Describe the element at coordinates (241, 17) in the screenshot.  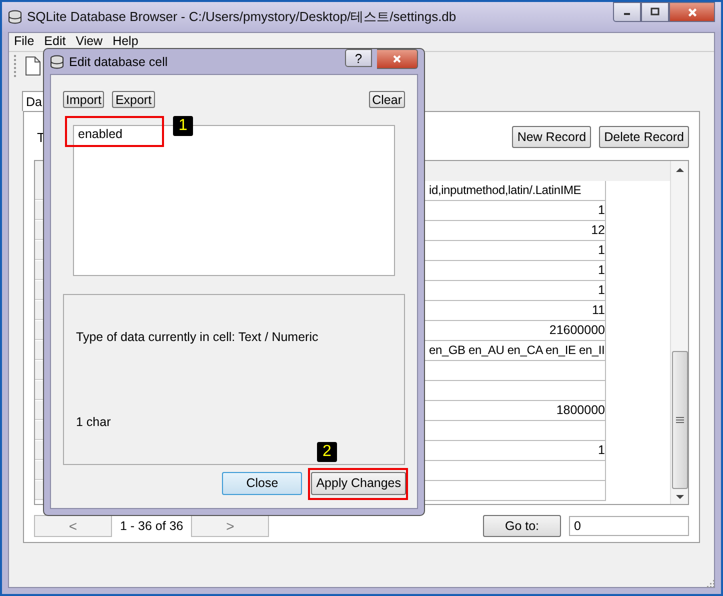
I see `window-title: SQLite Database Browser - C:/Users/pmystory/Desktop/테스트/settings.db` at that location.